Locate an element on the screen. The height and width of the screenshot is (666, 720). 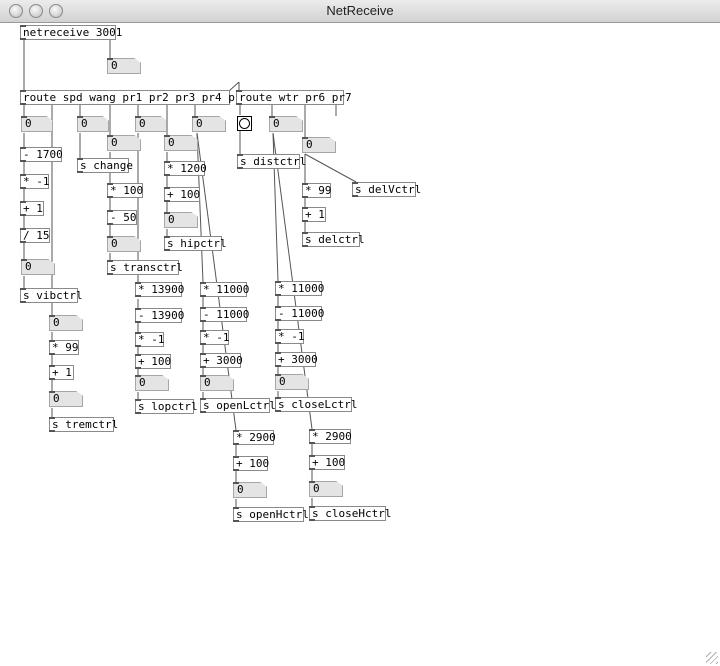
send-tremctrl-object: s tremctrl is located at coordinates (83, 424).